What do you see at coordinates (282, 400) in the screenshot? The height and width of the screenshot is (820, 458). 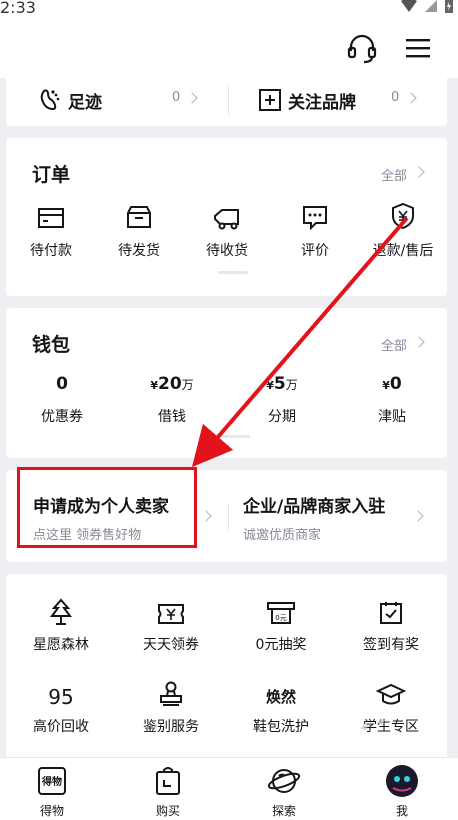 I see `wallet-installment: ¥5万 分期` at bounding box center [282, 400].